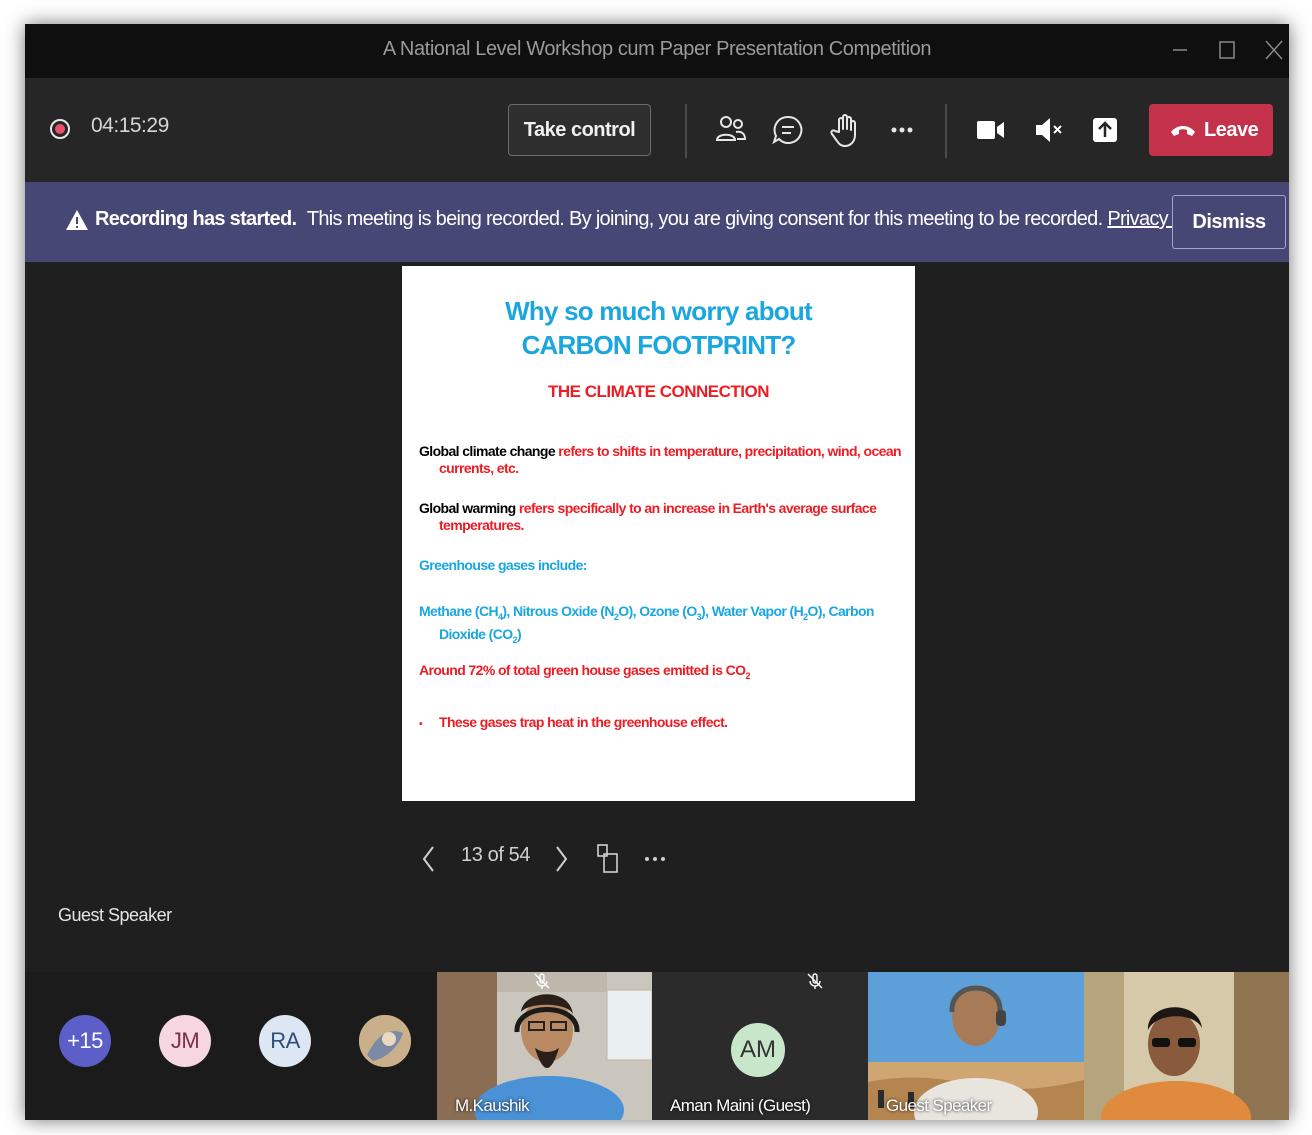 The height and width of the screenshot is (1135, 1312). Describe the element at coordinates (579, 130) in the screenshot. I see `take-control-button: Take control` at that location.